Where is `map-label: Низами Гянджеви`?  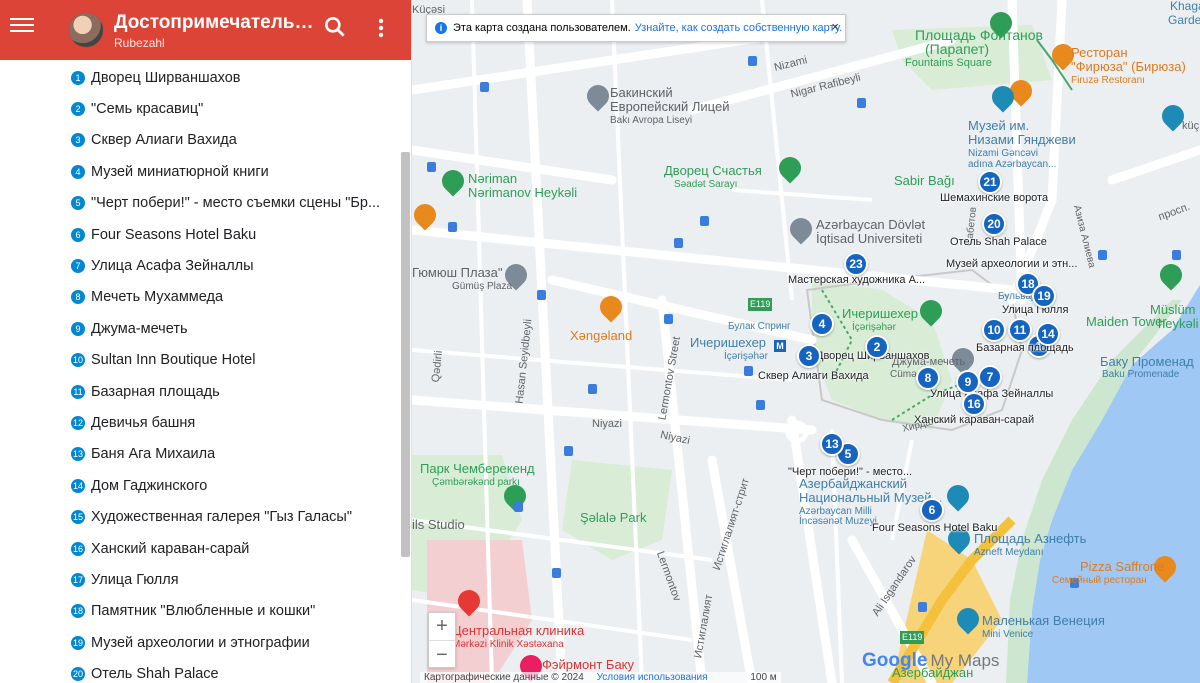
map-label: Низами Гянджеви is located at coordinates (1022, 139).